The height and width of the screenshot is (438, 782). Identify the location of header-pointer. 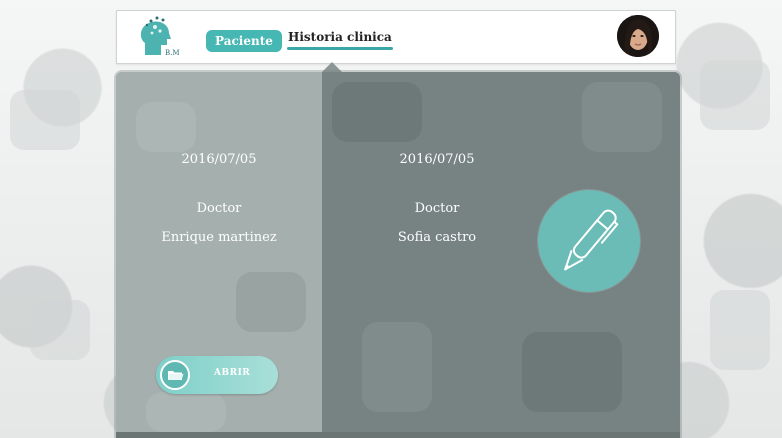
(332, 67).